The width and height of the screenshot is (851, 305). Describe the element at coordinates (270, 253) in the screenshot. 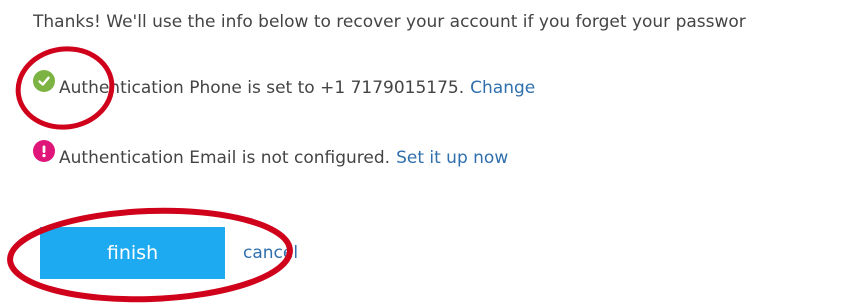

I see `cancel-link: cancel` at that location.